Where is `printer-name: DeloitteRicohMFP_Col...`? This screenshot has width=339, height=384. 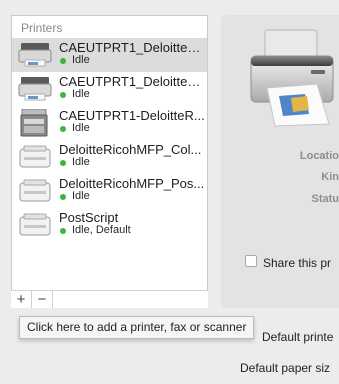 printer-name: DeloitteRicohMFP_Col... is located at coordinates (130, 149).